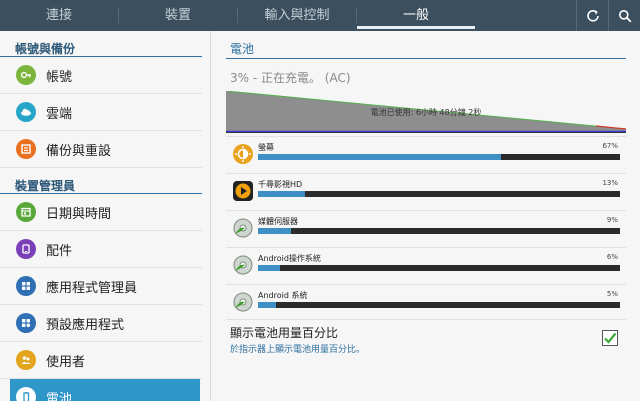 The image size is (640, 401). What do you see at coordinates (278, 221) in the screenshot?
I see `app-name: 媒體伺服器` at bounding box center [278, 221].